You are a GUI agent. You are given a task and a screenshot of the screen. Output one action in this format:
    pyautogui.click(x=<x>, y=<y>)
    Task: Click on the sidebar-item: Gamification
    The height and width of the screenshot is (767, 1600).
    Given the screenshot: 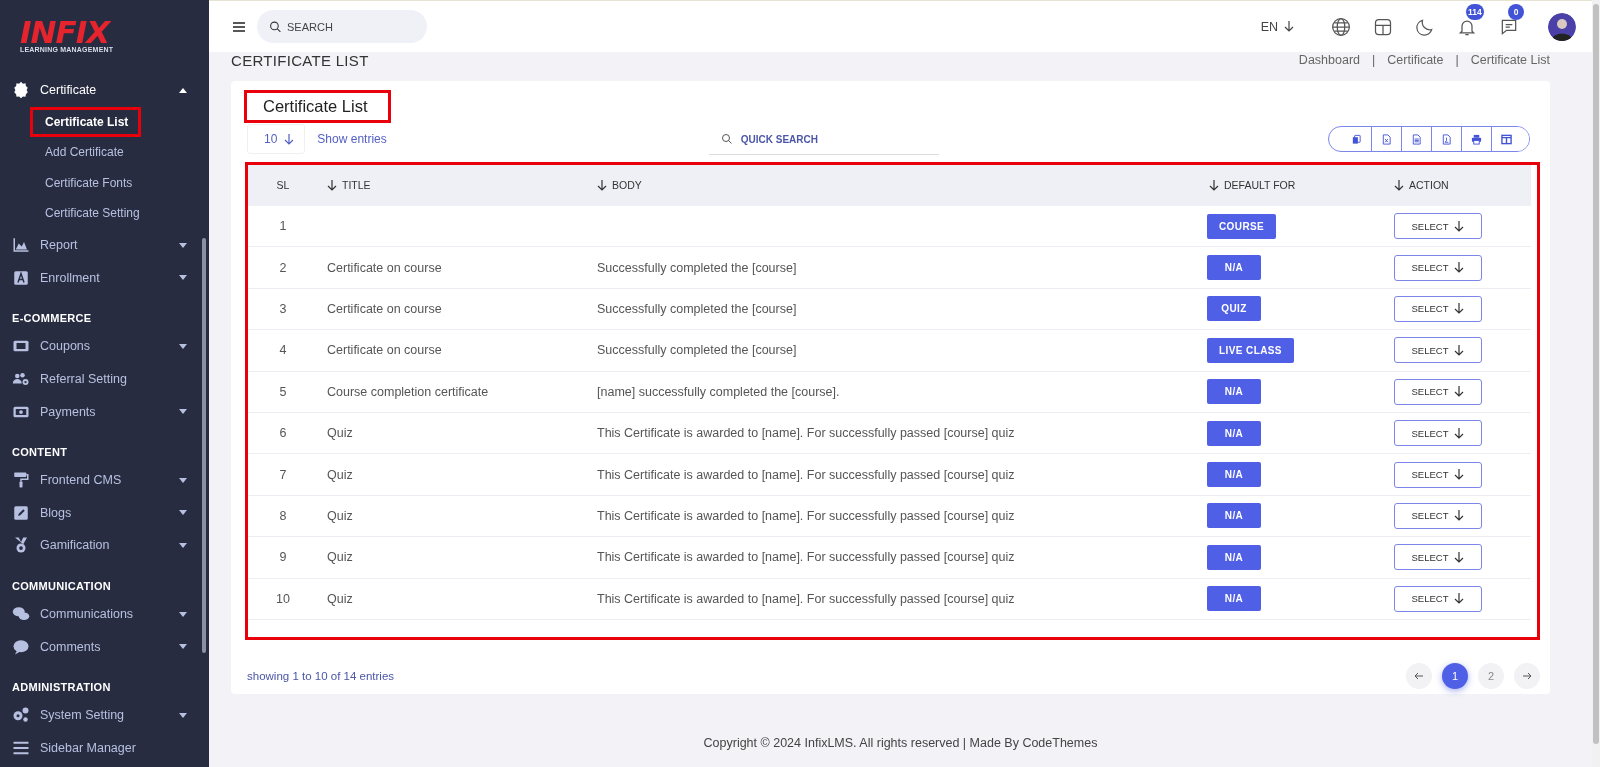 What is the action you would take?
    pyautogui.click(x=104, y=545)
    